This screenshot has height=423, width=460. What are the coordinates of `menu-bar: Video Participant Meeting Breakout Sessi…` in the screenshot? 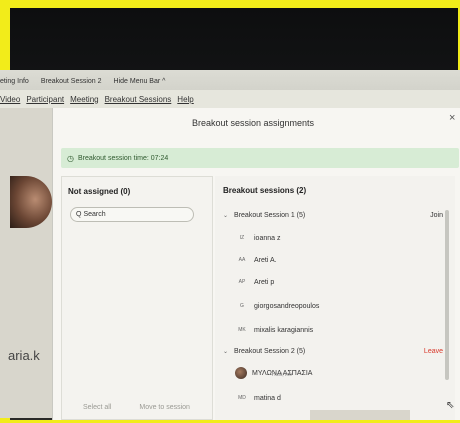 It's located at (230, 99).